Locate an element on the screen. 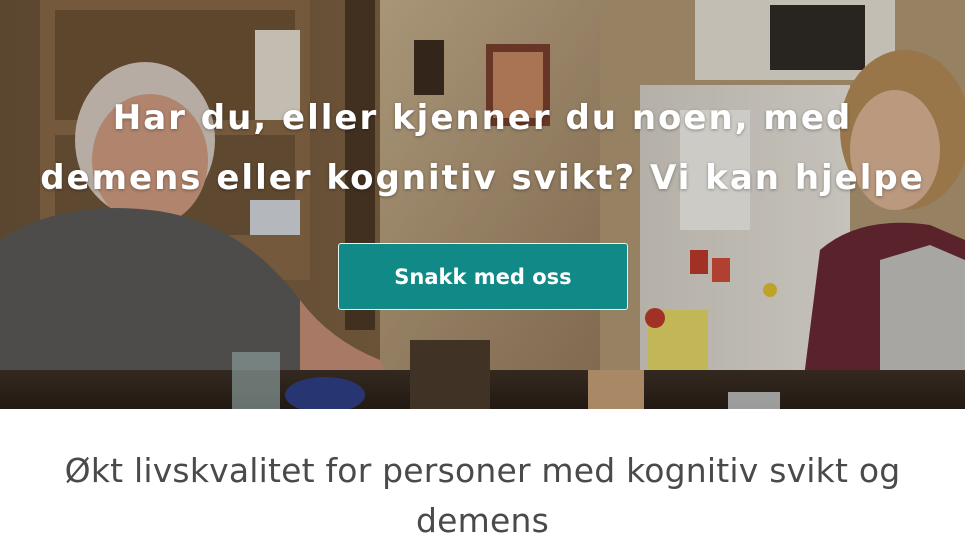 Image resolution: width=965 pixels, height=557 pixels. hero-heading-line-1: Har du, eller kjenner du noen, med is located at coordinates (482, 118).